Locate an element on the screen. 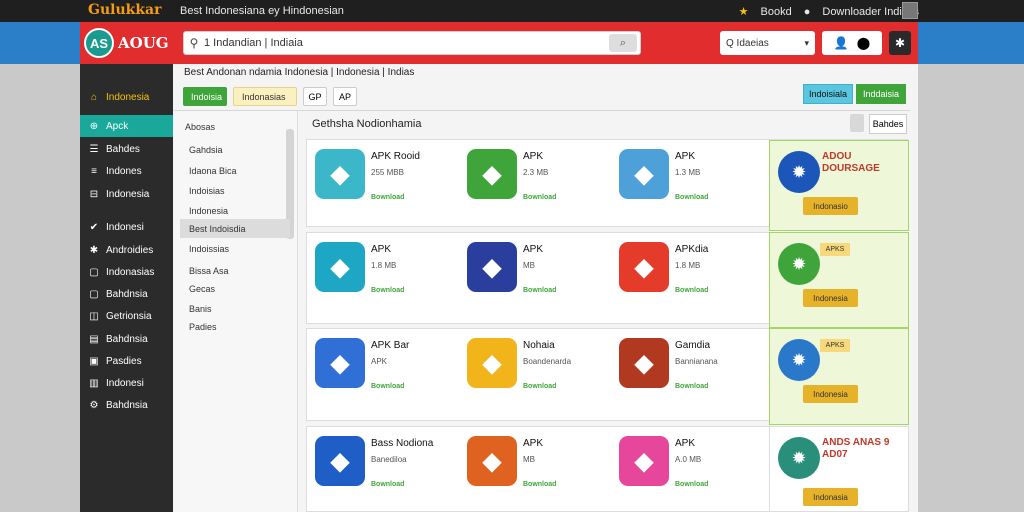 This screenshot has height=512, width=1024. logo: AS AOUG is located at coordinates (129, 43).